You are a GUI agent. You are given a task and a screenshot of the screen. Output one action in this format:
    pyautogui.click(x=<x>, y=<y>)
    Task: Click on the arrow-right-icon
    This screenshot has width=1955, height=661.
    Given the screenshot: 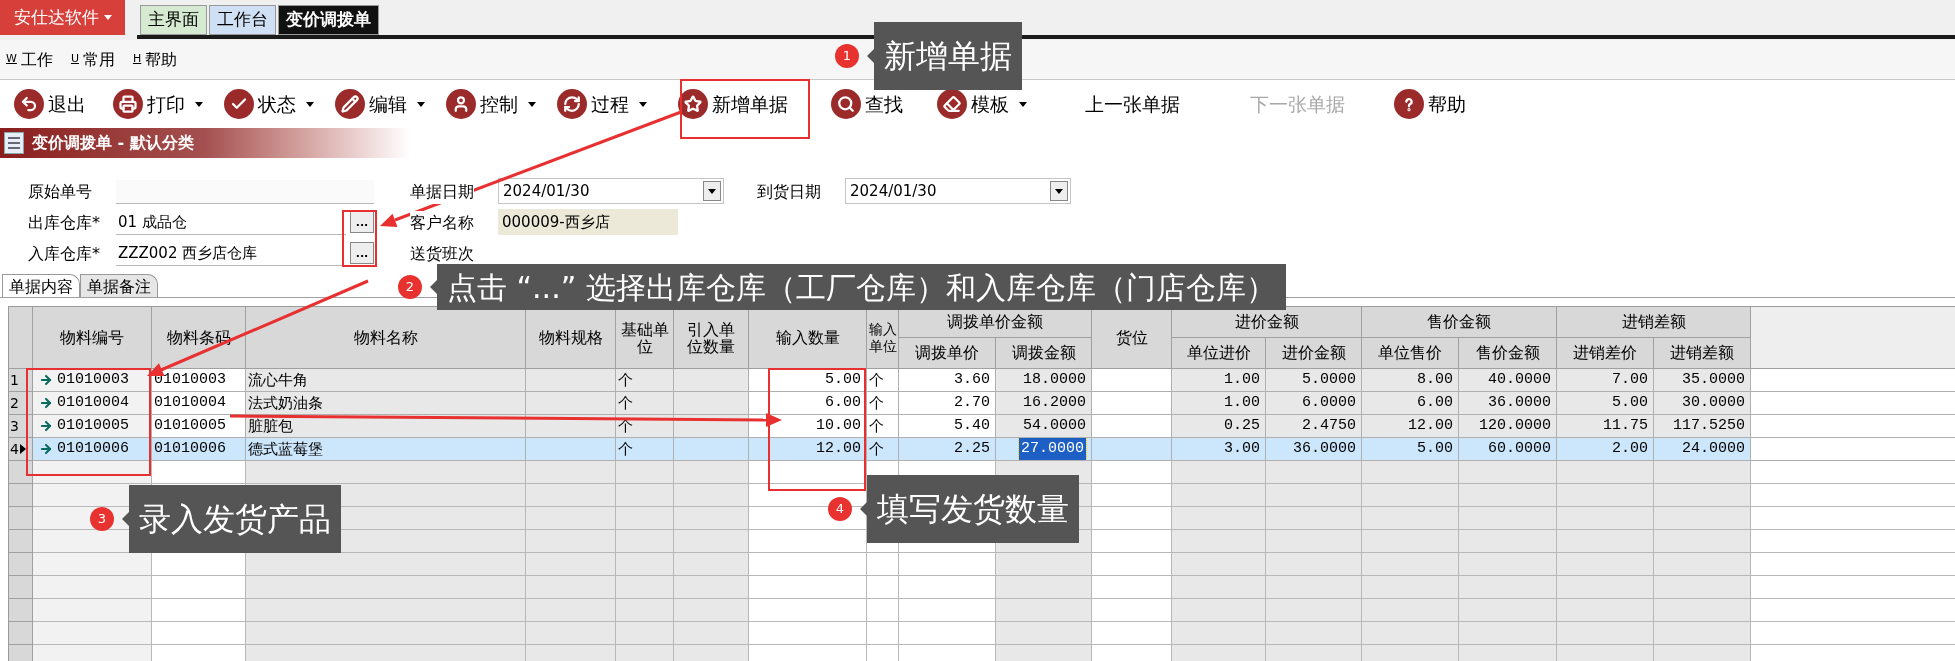 What is the action you would take?
    pyautogui.click(x=46, y=380)
    